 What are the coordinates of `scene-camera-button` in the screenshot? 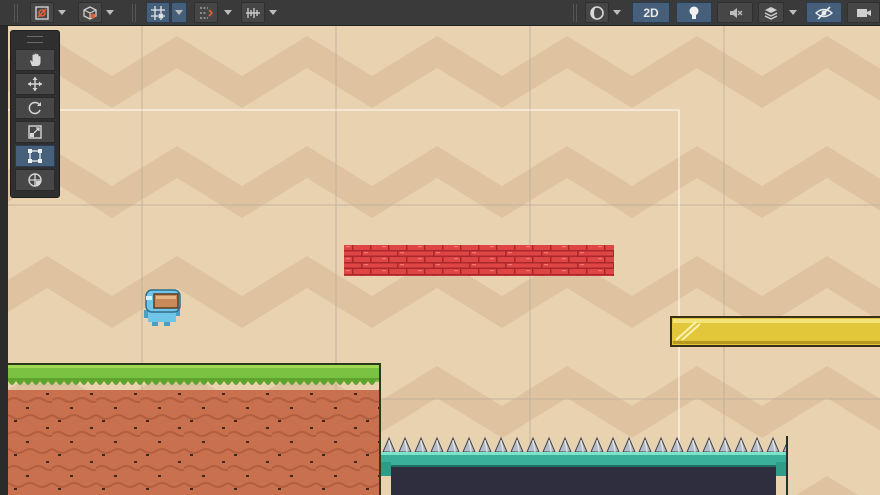 It's located at (863, 12).